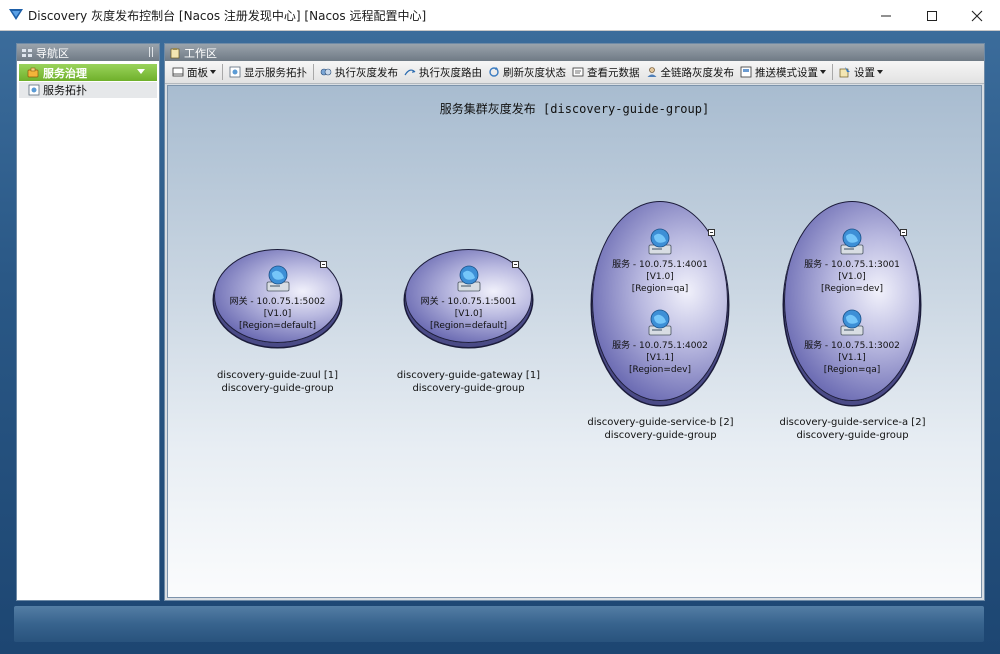 This screenshot has height=654, width=1000. What do you see at coordinates (450, 72) in the screenshot?
I see `toolbar-label: 执行灰度路由` at bounding box center [450, 72].